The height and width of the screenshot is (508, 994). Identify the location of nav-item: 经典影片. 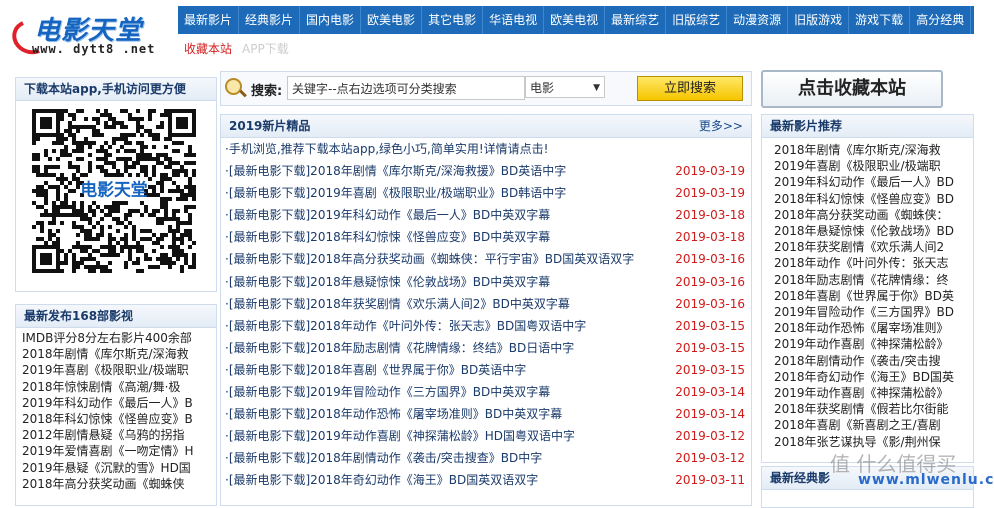
(270, 20).